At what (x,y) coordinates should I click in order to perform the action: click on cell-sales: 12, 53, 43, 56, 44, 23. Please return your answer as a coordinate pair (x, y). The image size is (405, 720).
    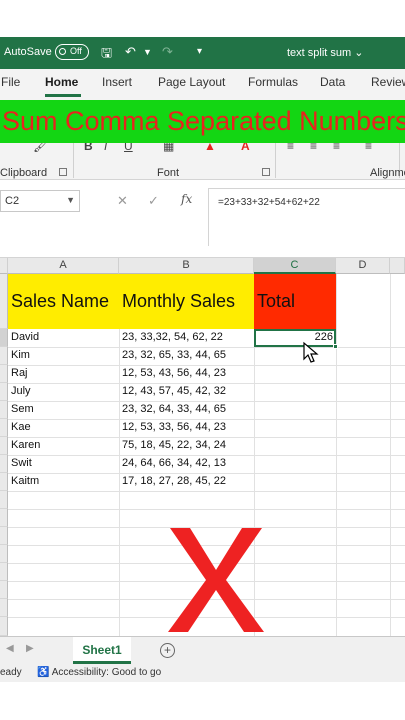
    Looking at the image, I should click on (186, 374).